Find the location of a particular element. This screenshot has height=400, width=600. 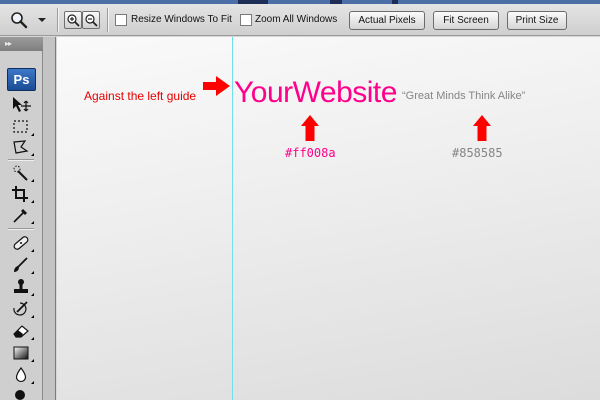

eyedropper-icon is located at coordinates (20, 216).